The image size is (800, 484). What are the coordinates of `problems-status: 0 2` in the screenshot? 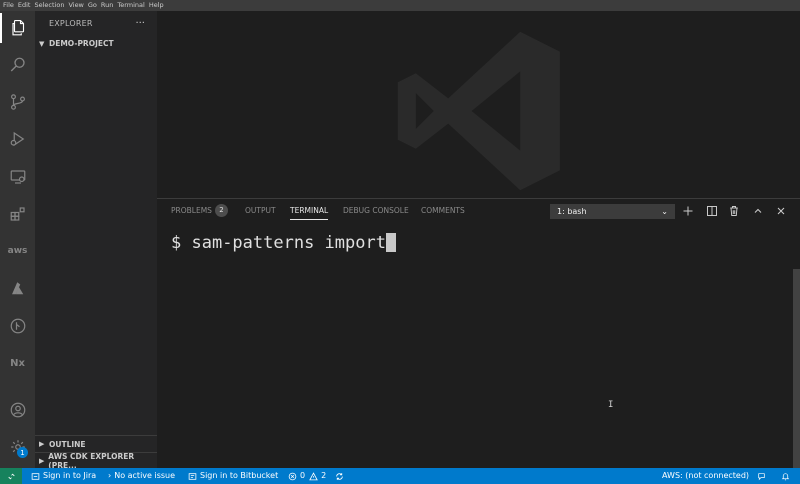 It's located at (307, 476).